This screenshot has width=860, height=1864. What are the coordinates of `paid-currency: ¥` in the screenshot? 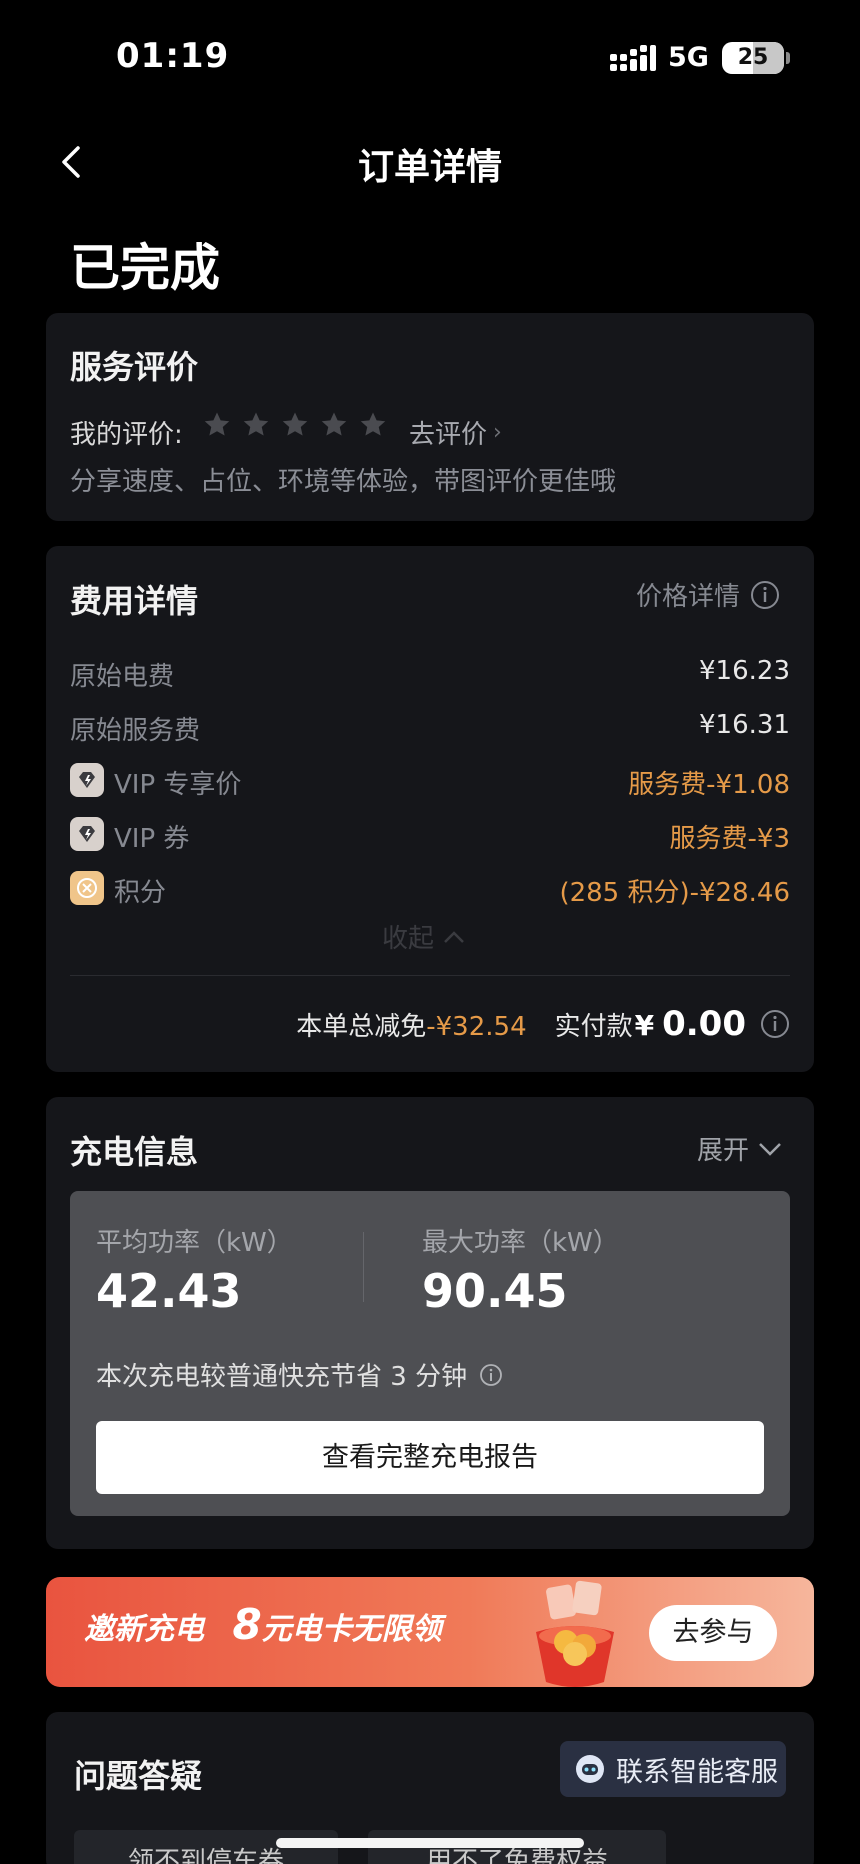 It's located at (644, 1025).